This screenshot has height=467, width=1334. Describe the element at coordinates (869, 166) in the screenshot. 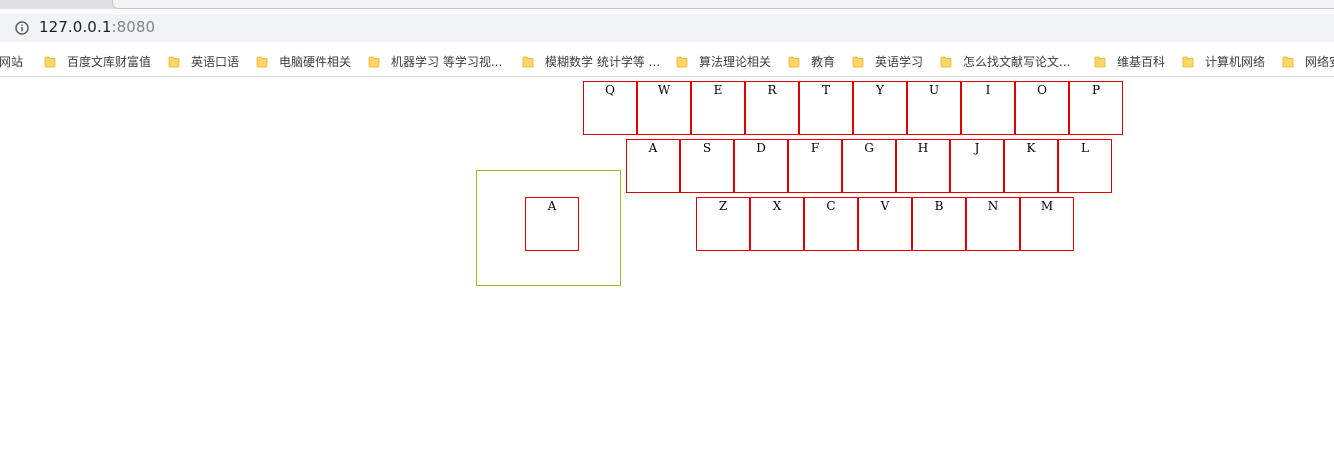

I see `key-g: G` at that location.